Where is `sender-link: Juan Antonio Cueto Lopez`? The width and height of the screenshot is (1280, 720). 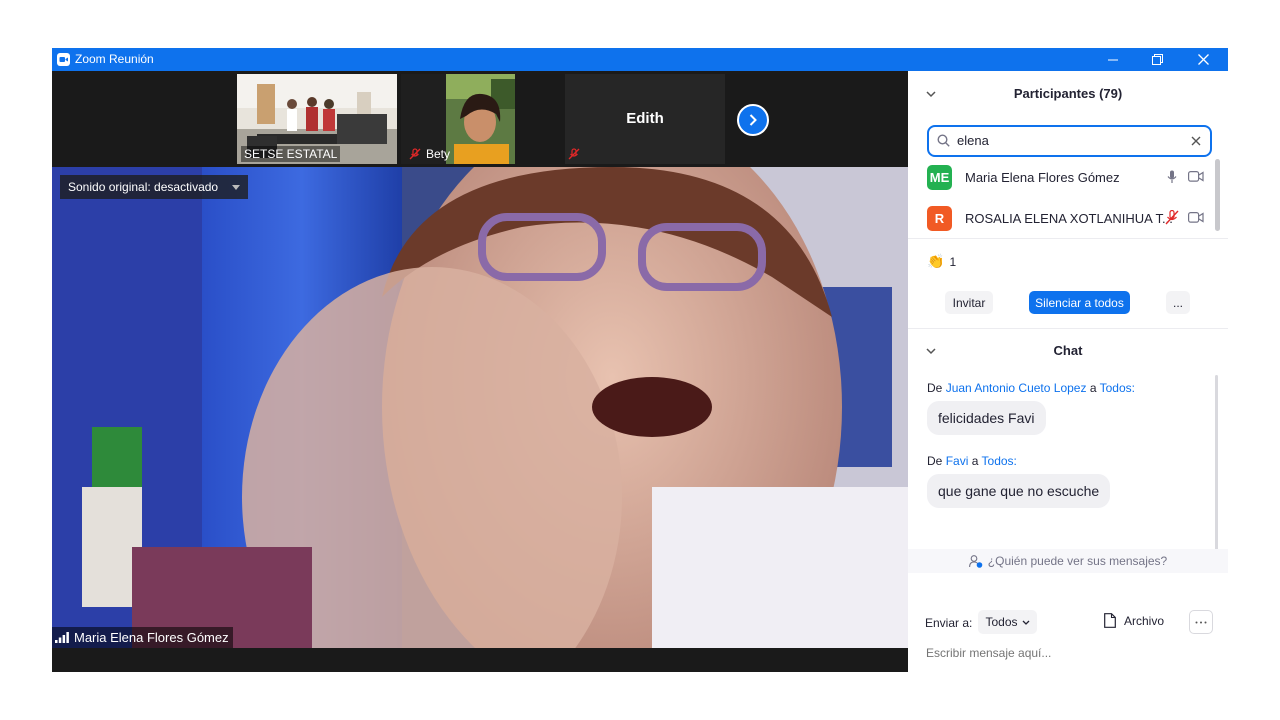
sender-link: Juan Antonio Cueto Lopez is located at coordinates (1016, 388).